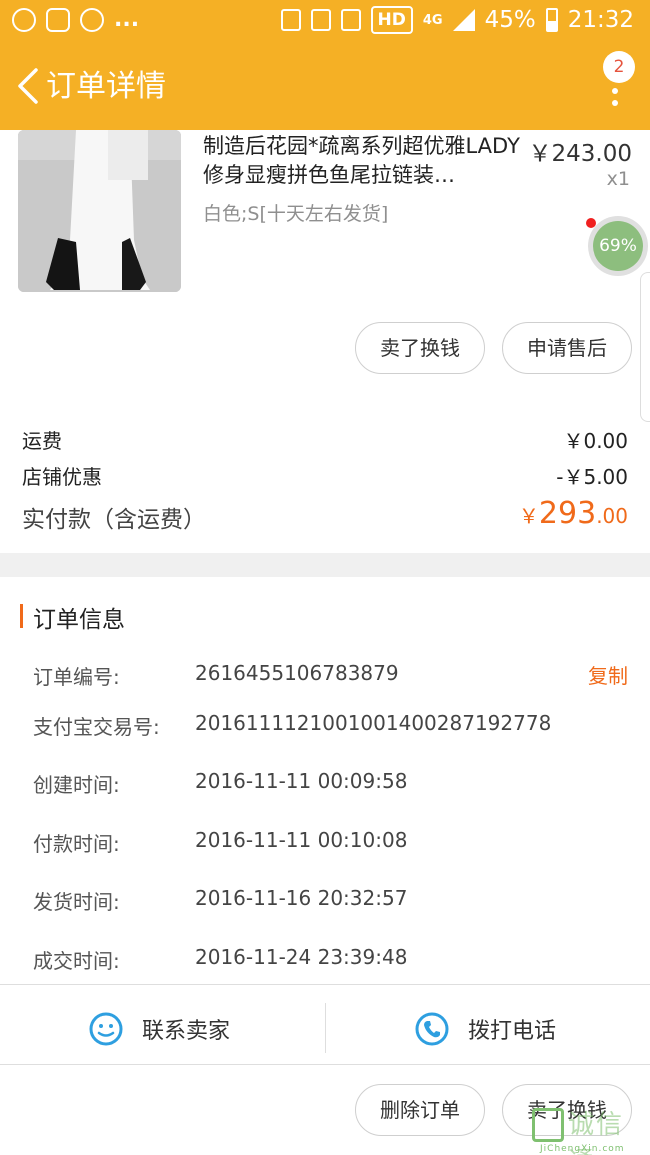 This screenshot has width=650, height=1155. Describe the element at coordinates (325, 1028) in the screenshot. I see `contact-divider` at that location.